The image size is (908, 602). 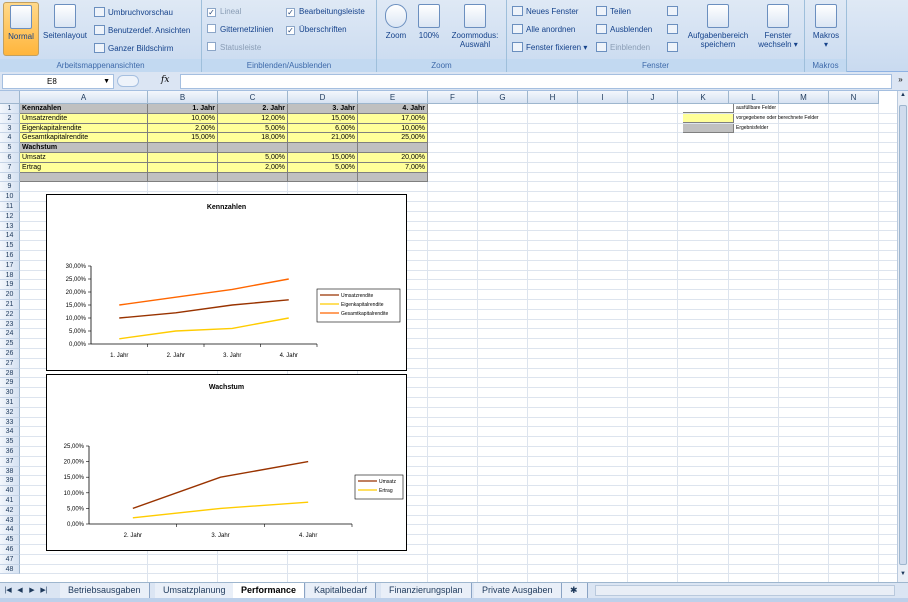 What do you see at coordinates (393, 167) in the screenshot?
I see `table-cell: 7,00%` at bounding box center [393, 167].